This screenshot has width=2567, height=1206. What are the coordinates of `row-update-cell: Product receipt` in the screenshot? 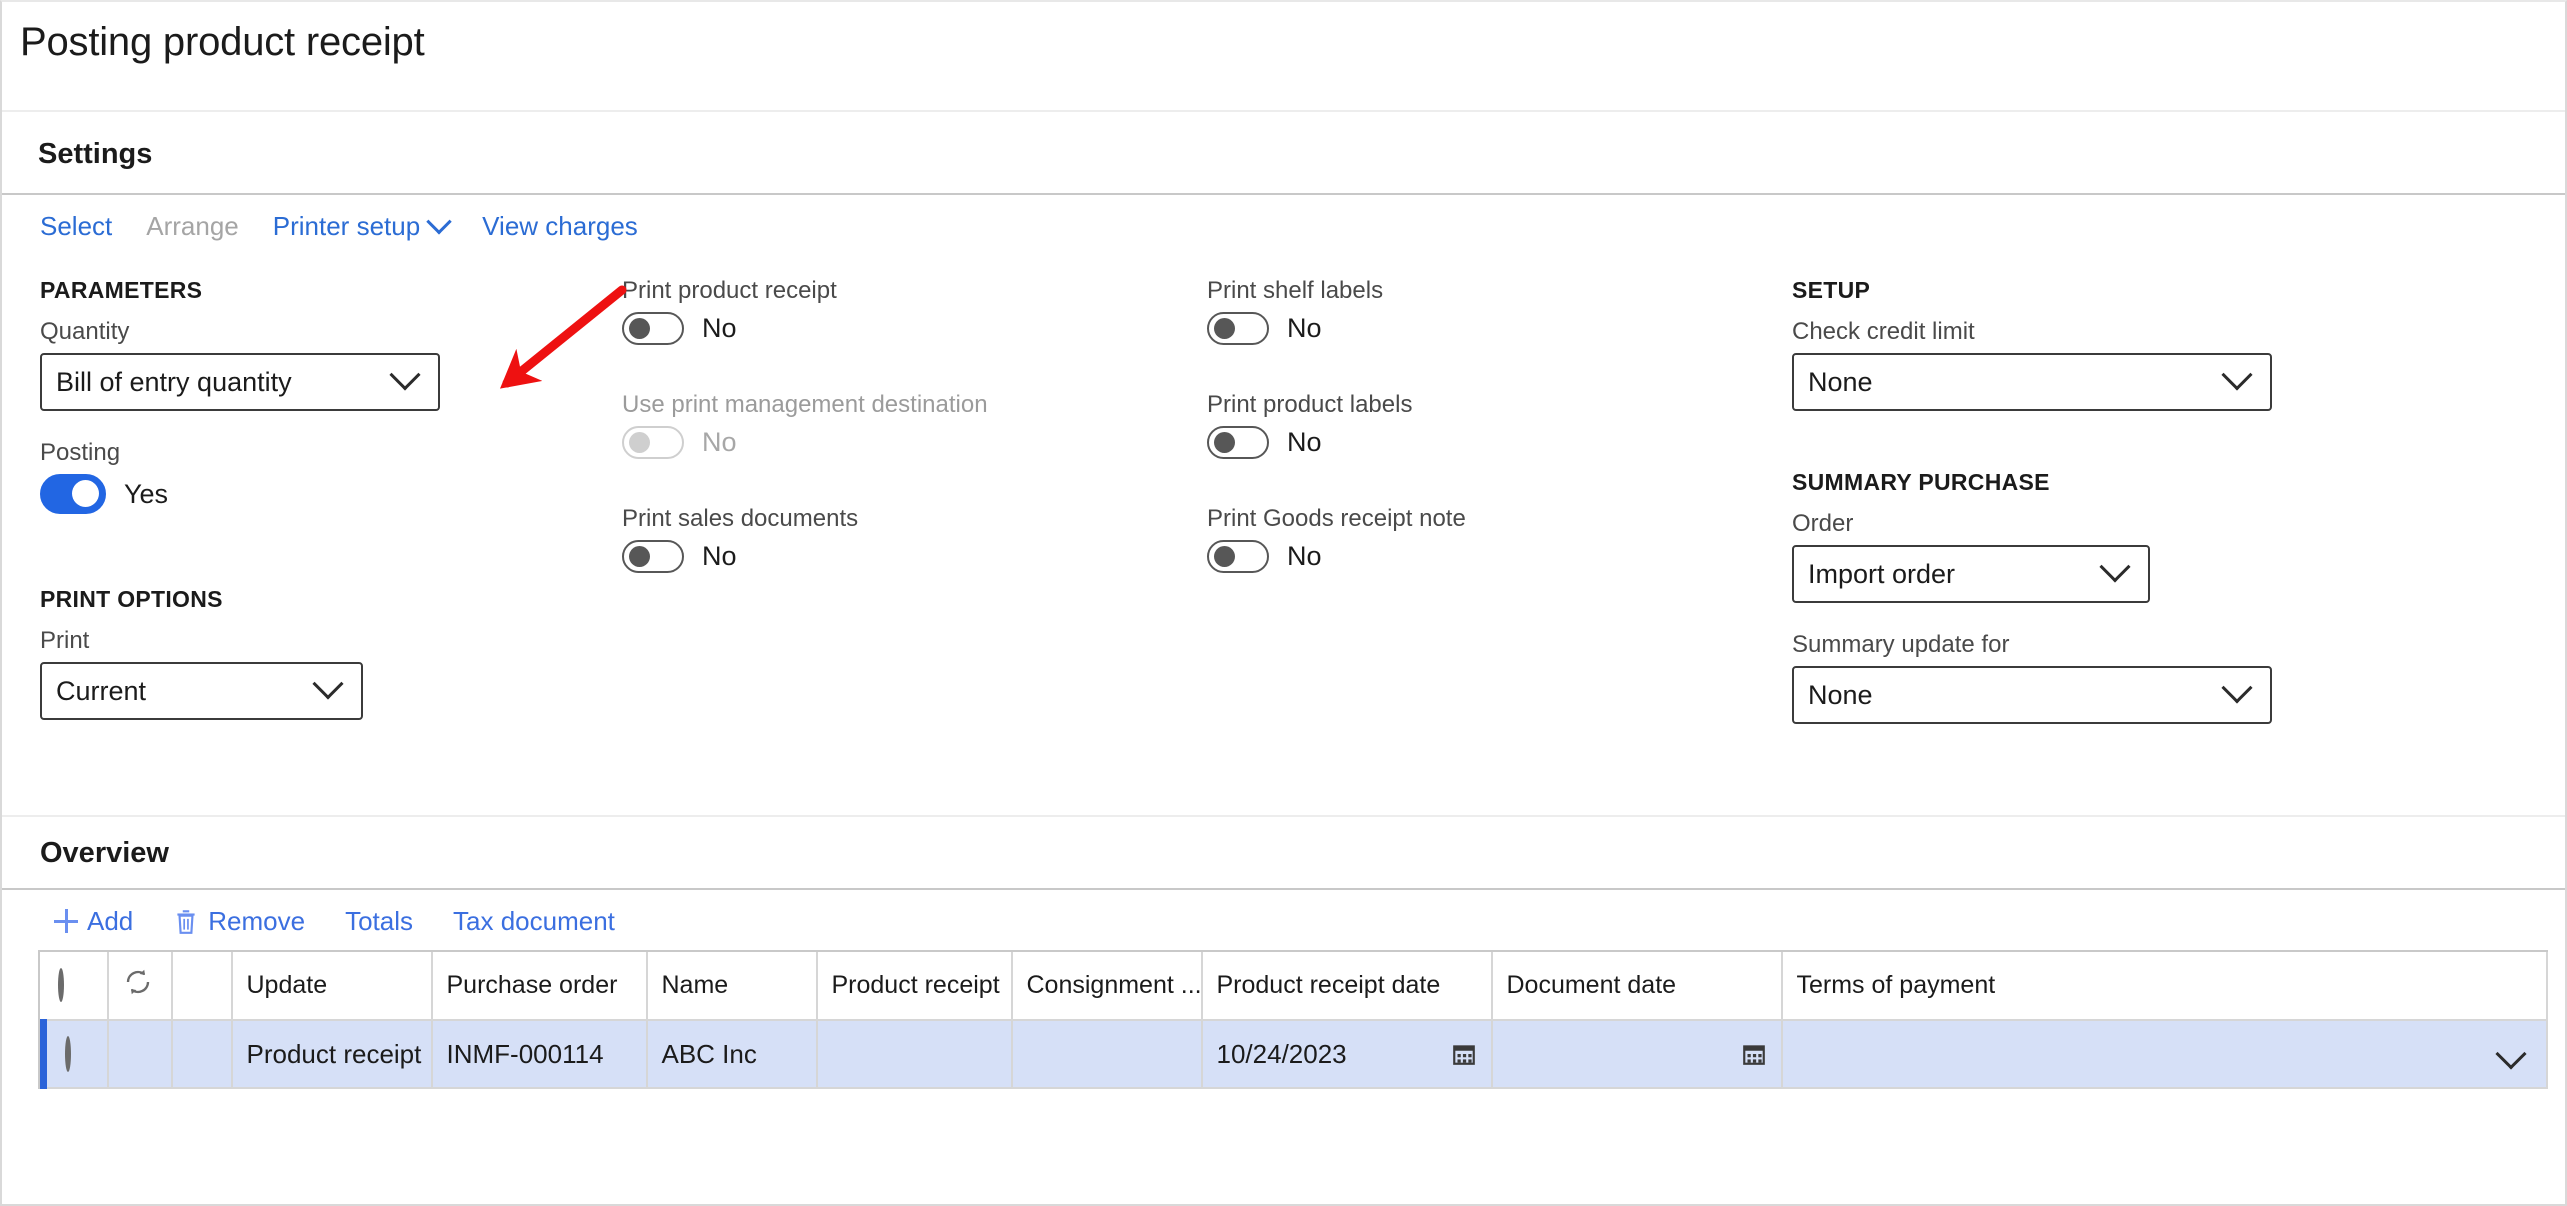 It's located at (332, 1054).